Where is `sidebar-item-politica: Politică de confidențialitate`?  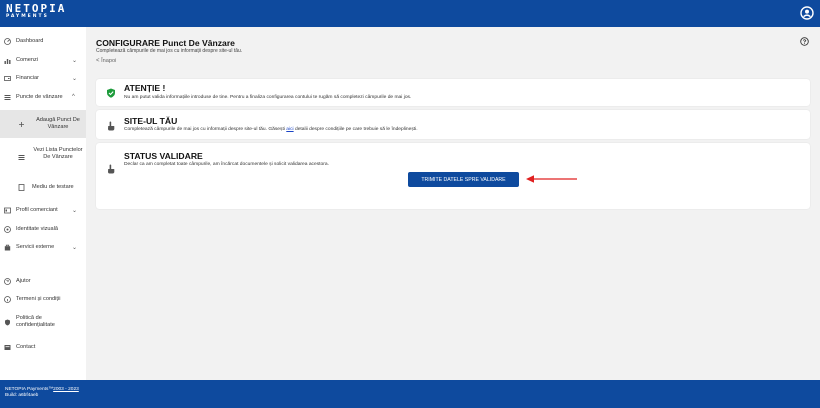 sidebar-item-politica: Politică de confidențialitate is located at coordinates (43, 322).